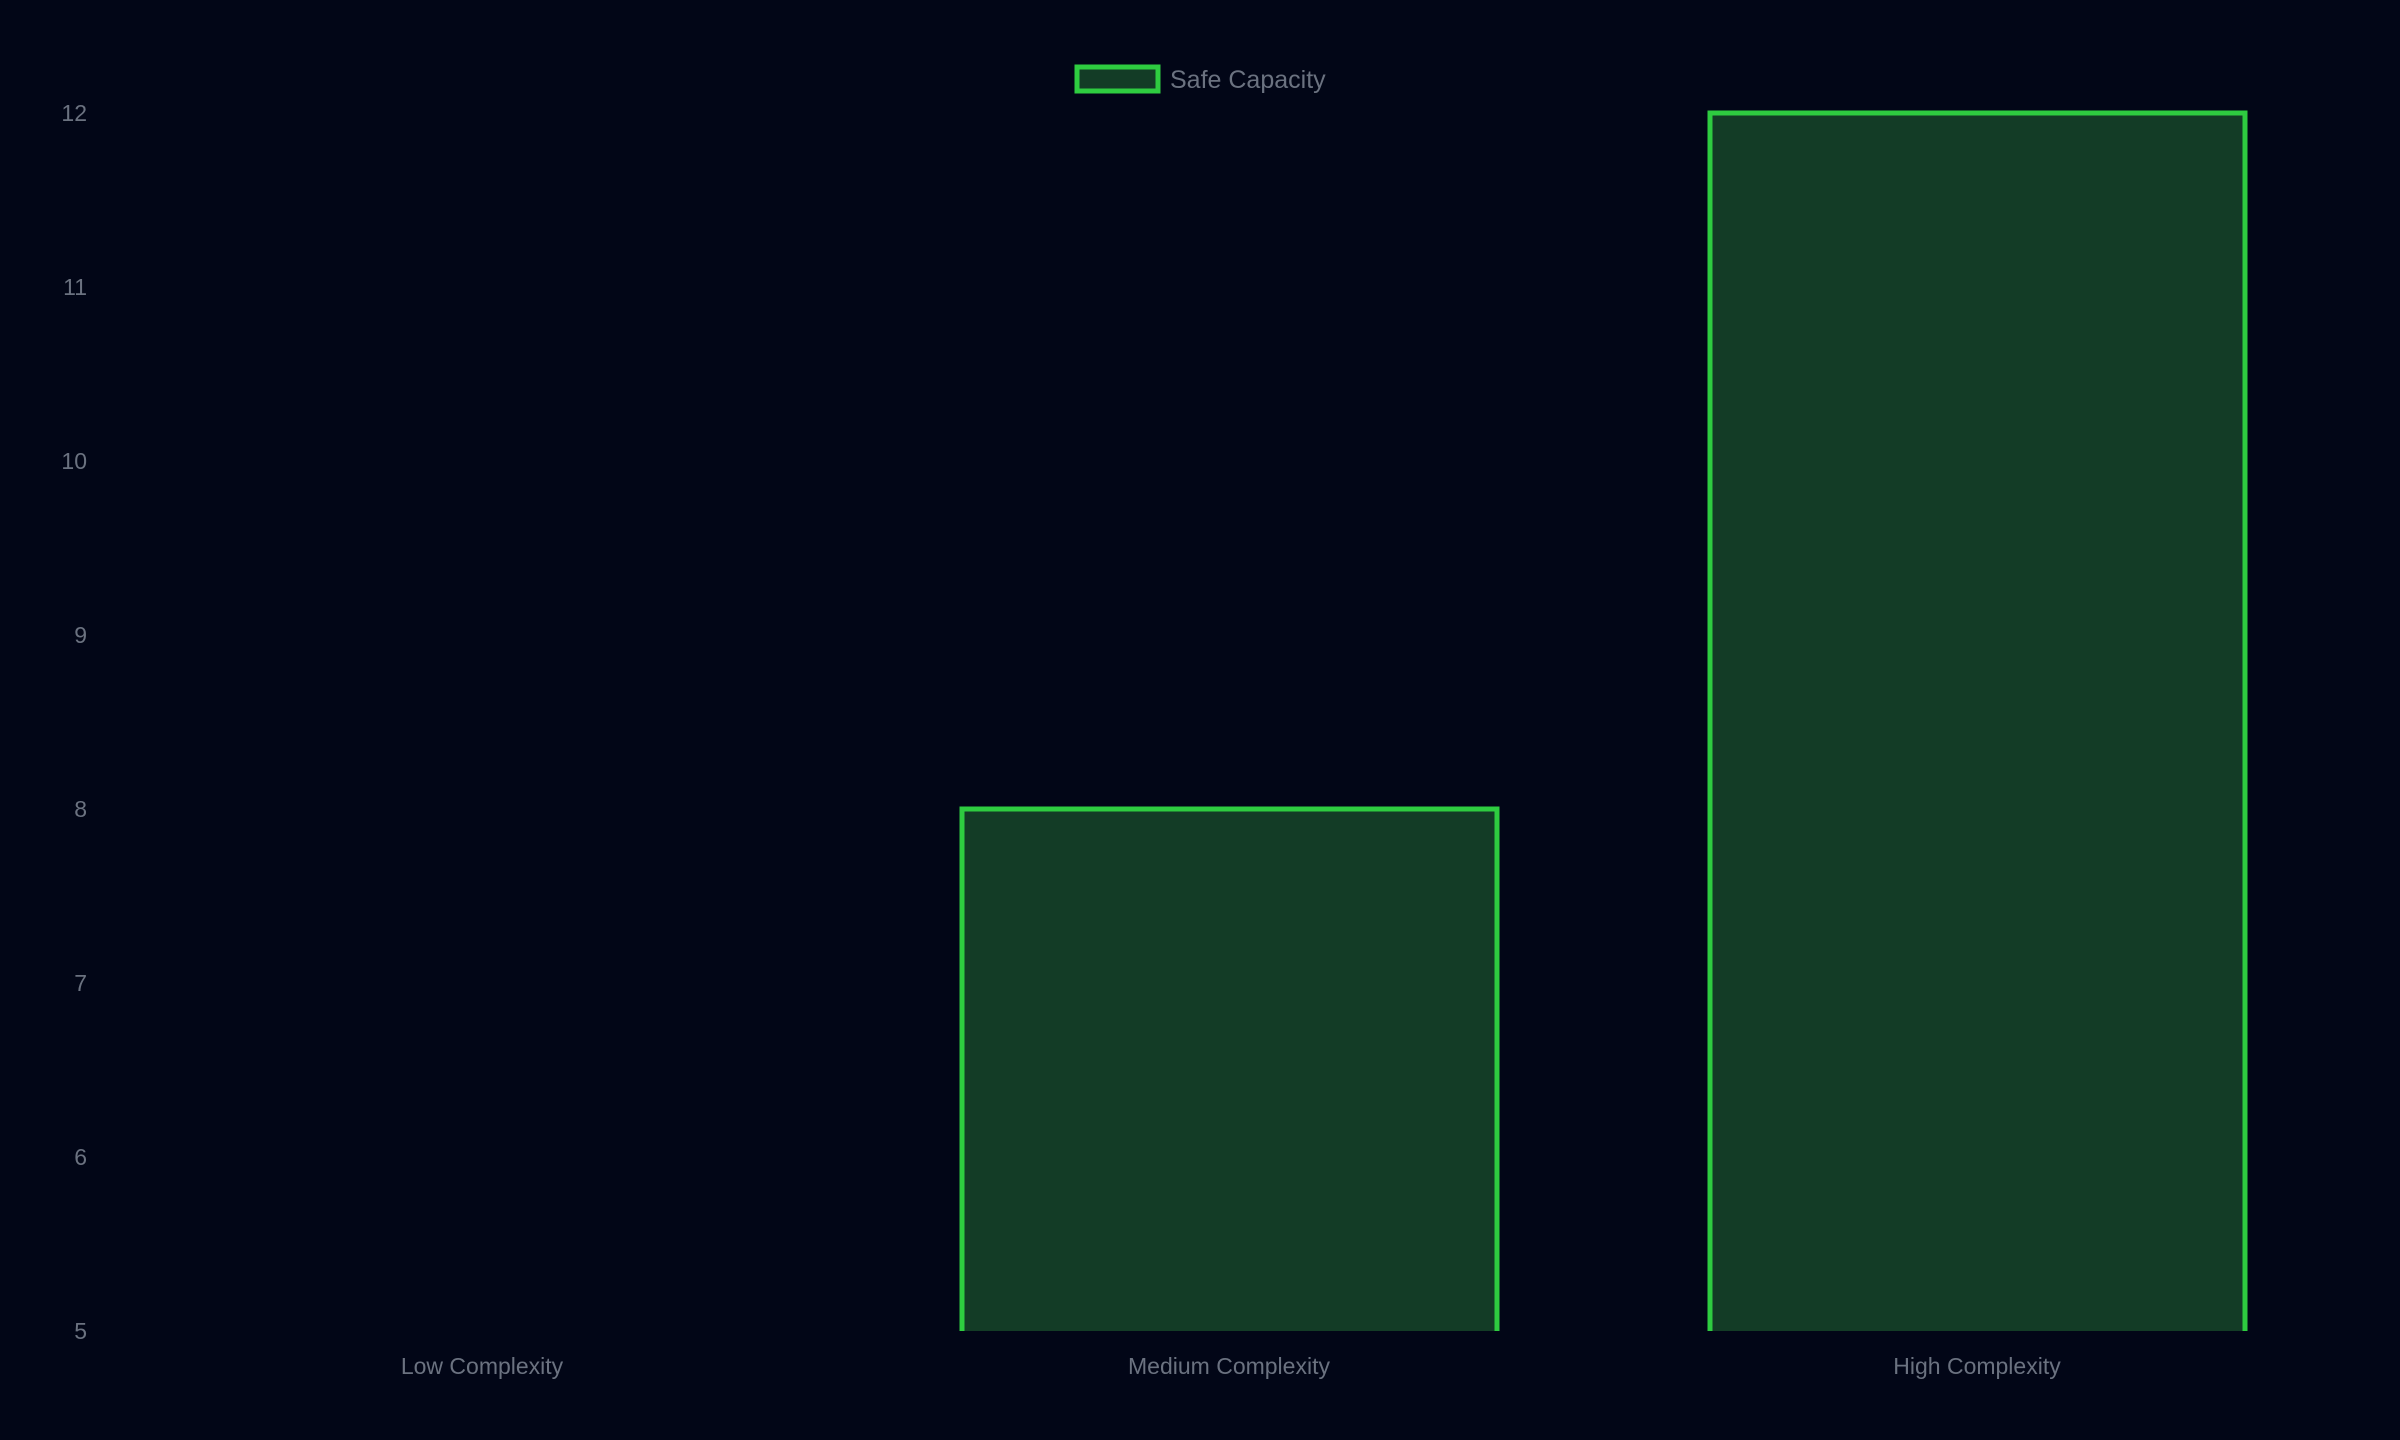 The height and width of the screenshot is (1440, 2400). What do you see at coordinates (482, 1366) in the screenshot?
I see `x-tick-label: Low Complexity` at bounding box center [482, 1366].